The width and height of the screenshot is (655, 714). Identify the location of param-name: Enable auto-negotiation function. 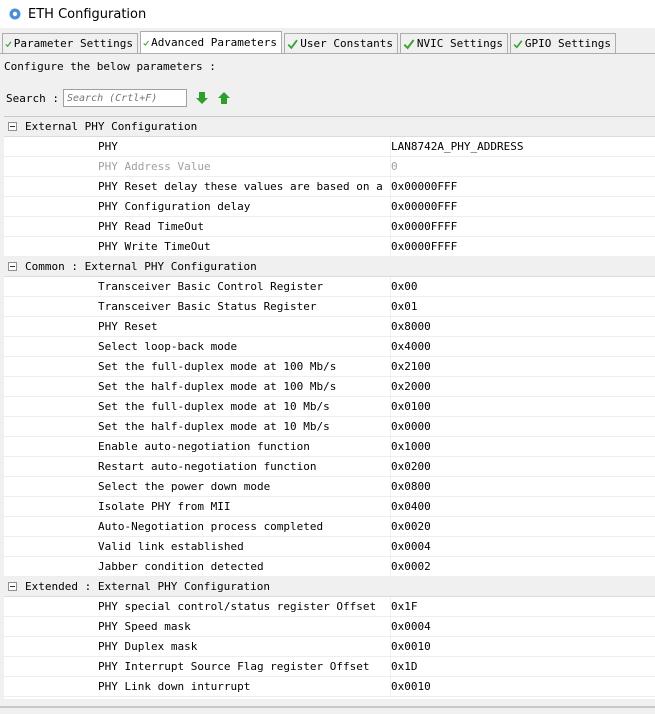
(204, 446).